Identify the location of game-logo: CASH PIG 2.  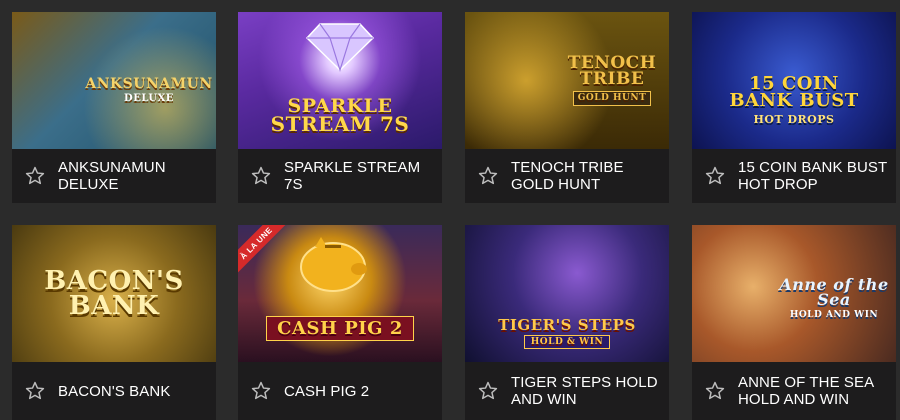
(340, 328).